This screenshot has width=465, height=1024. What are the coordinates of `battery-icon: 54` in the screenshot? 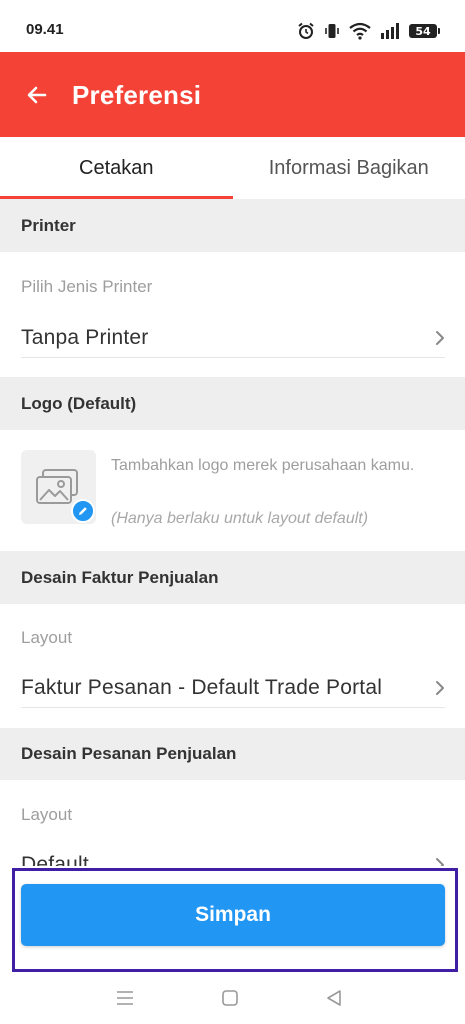 It's located at (424, 31).